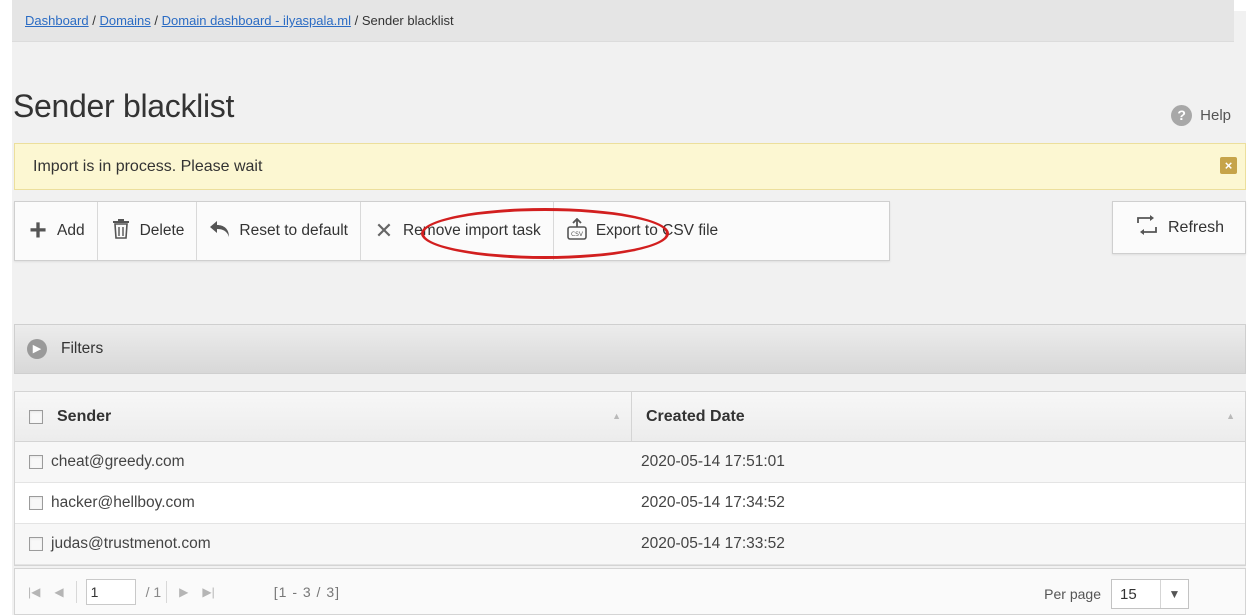 The width and height of the screenshot is (1248, 615). Describe the element at coordinates (37, 349) in the screenshot. I see `expand-arrow-icon: ▶` at that location.